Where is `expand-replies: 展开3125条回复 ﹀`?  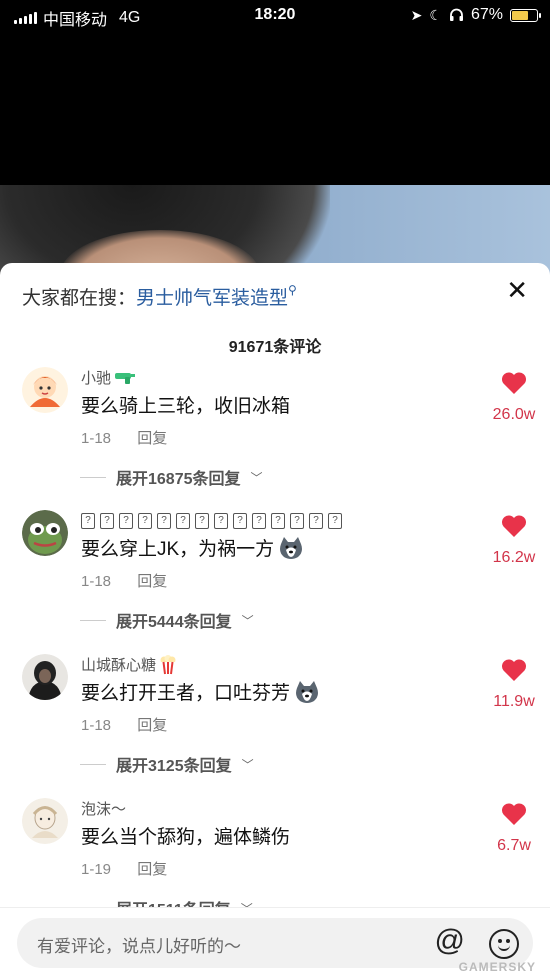 expand-replies: 展开3125条回复 ﹀ is located at coordinates (167, 764).